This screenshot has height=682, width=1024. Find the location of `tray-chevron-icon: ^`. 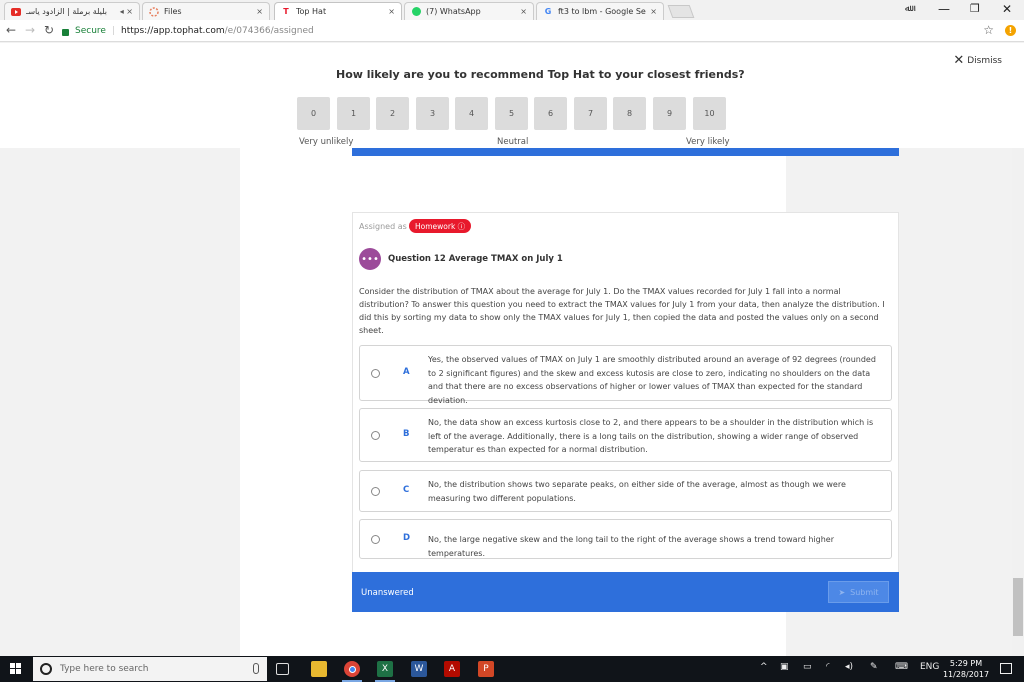

tray-chevron-icon: ^ is located at coordinates (764, 667).